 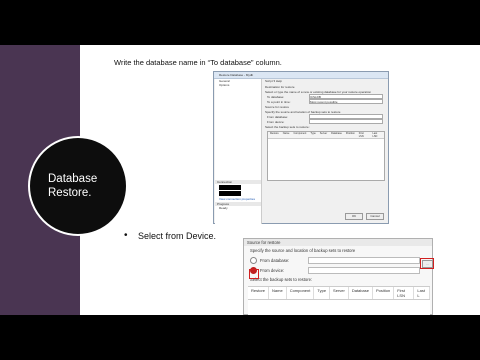 What do you see at coordinates (253, 260) in the screenshot?
I see `radio-from-database` at bounding box center [253, 260].